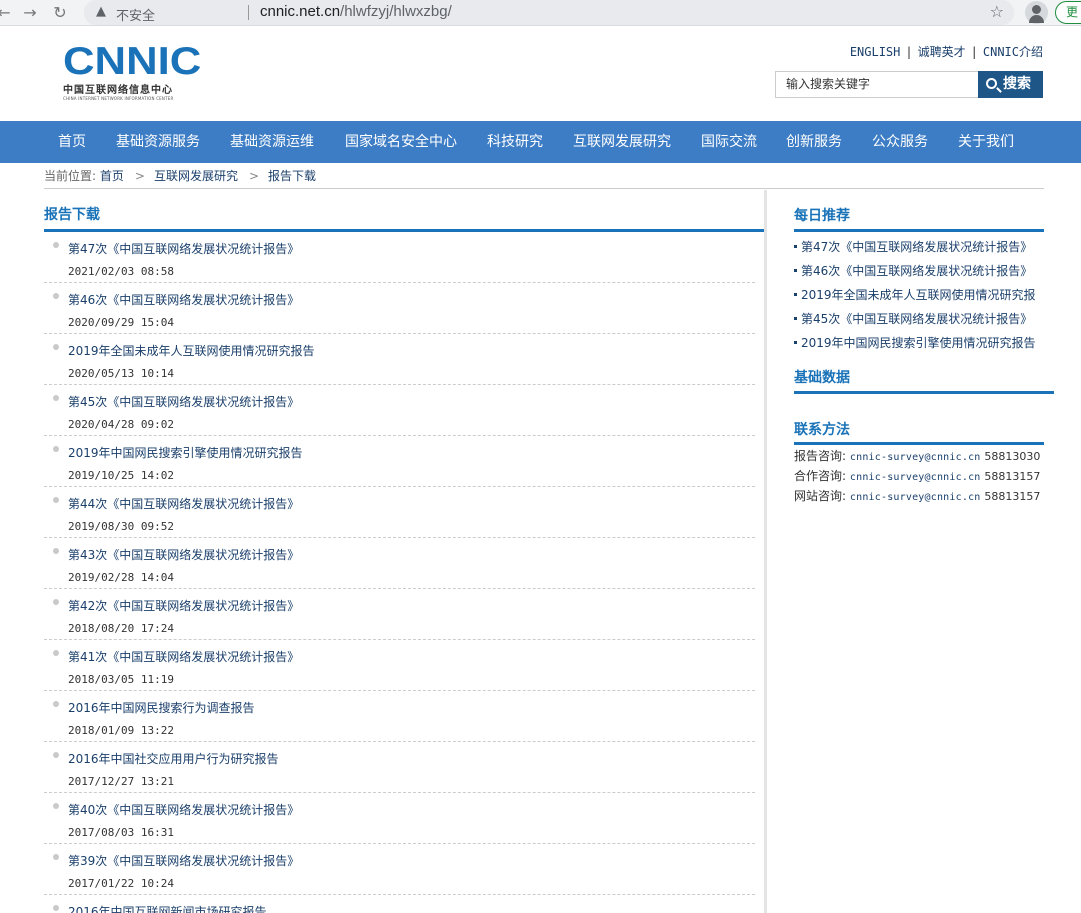 The width and height of the screenshot is (1081, 913). What do you see at coordinates (121, 577) in the screenshot?
I see `report-date: 2019/02/28 14:04` at bounding box center [121, 577].